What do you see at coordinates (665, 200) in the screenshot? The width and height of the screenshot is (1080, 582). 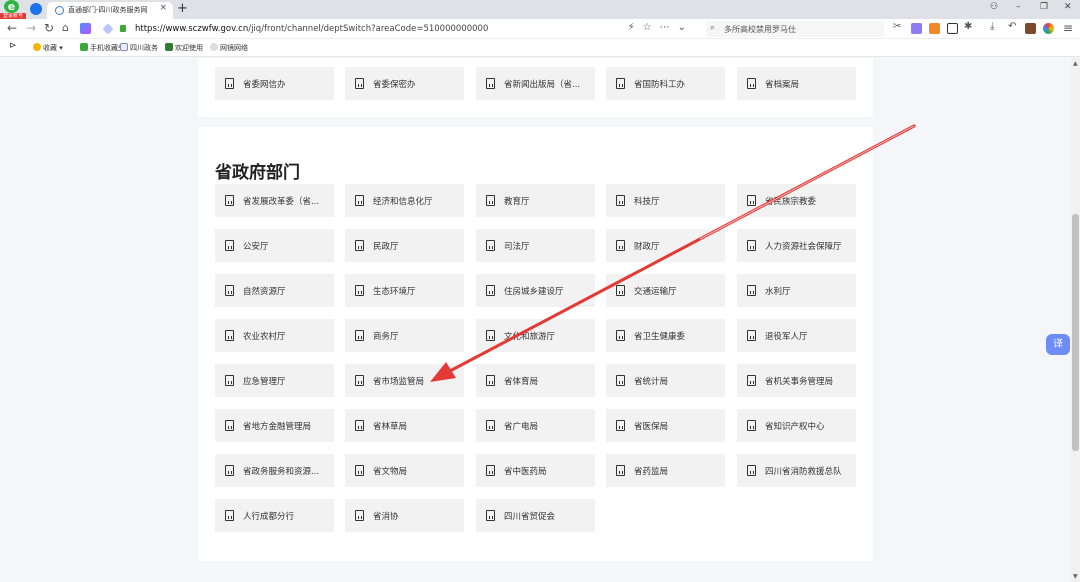 I see `dept-item: 科技厅` at bounding box center [665, 200].